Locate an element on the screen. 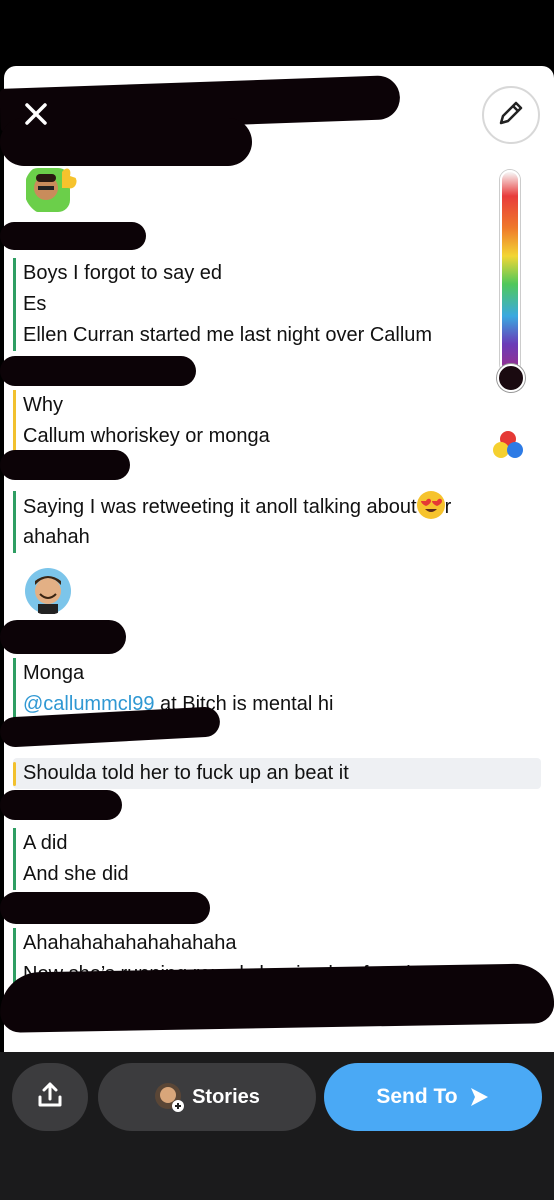 The width and height of the screenshot is (554, 1200). redaction-bottom is located at coordinates (277, 998).